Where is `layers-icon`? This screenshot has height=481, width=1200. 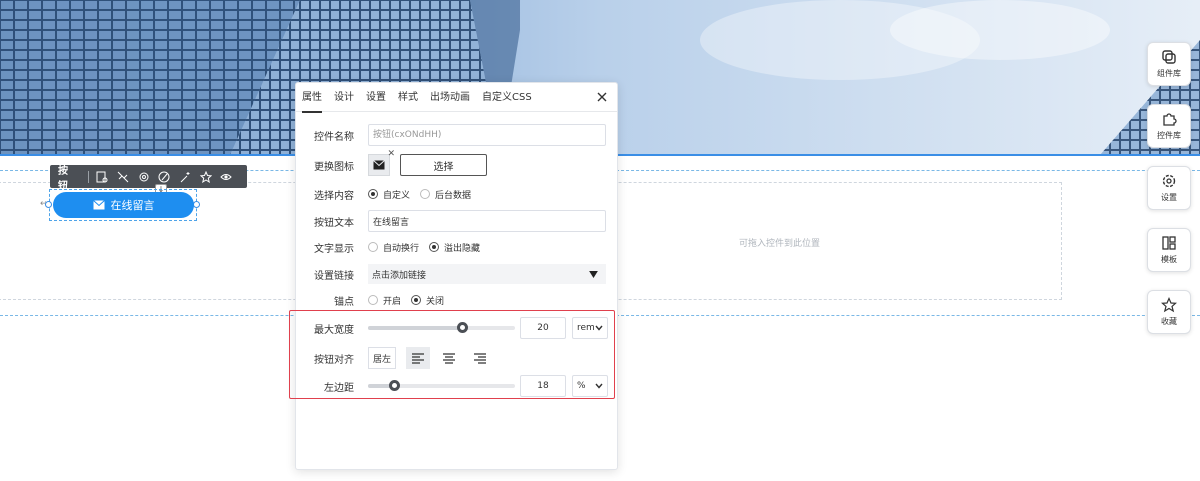 layers-icon is located at coordinates (1169, 57).